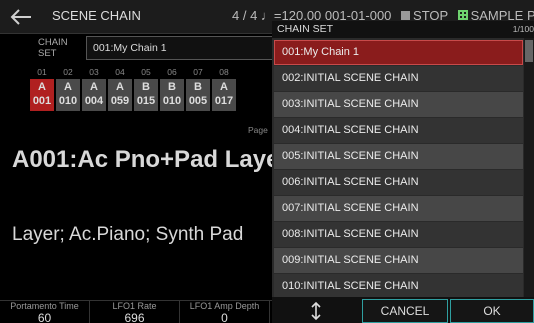 Image resolution: width=534 pixels, height=323 pixels. Describe the element at coordinates (398, 104) in the screenshot. I see `list-item: 003:INITIAL SCENE CHAIN` at that location.